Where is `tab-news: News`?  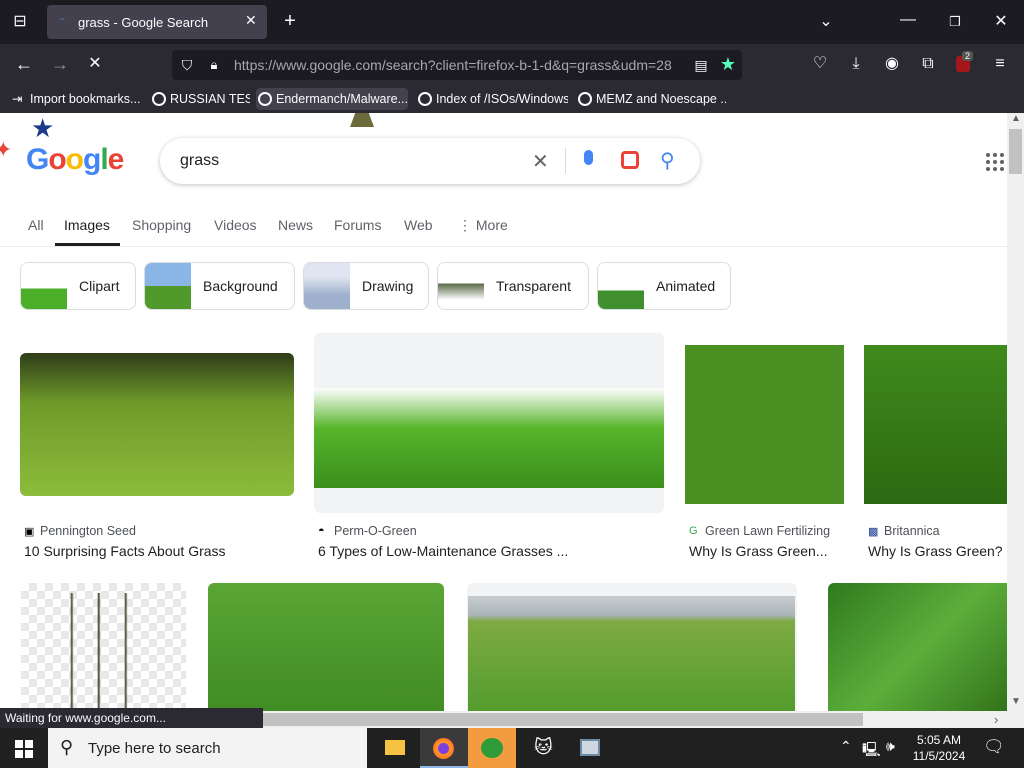 tab-news: News is located at coordinates (295, 225).